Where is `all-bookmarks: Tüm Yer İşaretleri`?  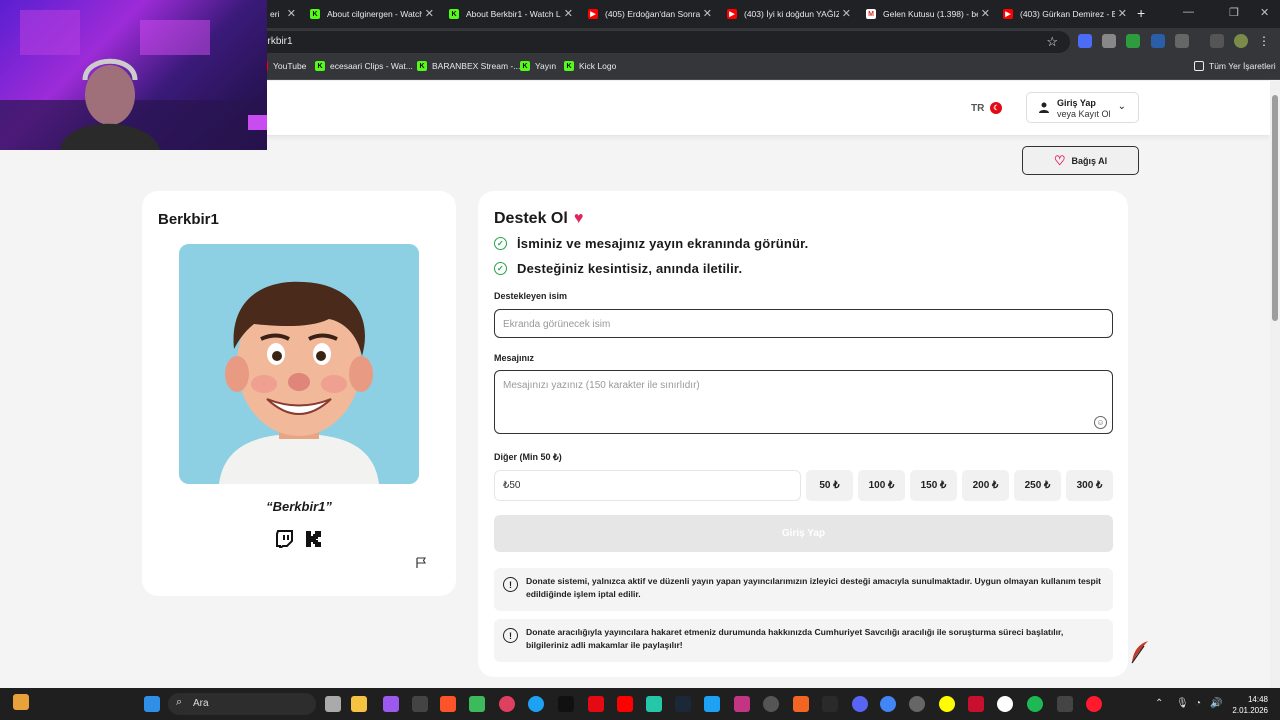 all-bookmarks: Tüm Yer İşaretleri is located at coordinates (1235, 66).